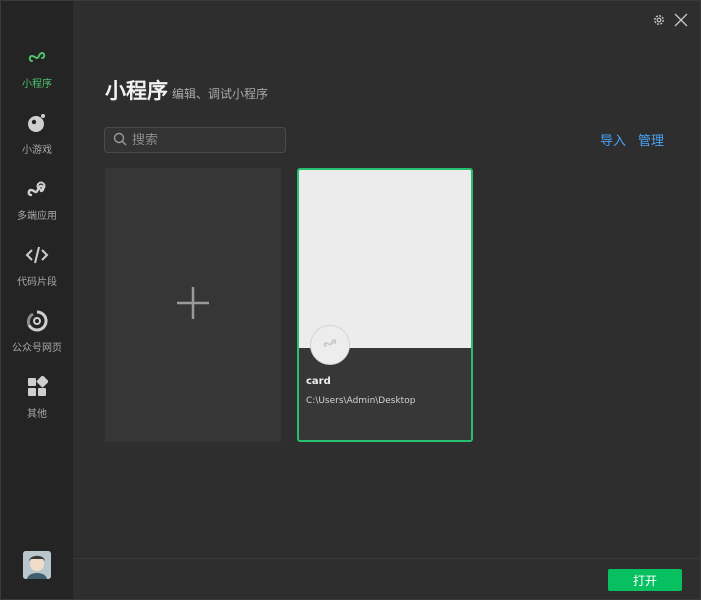  I want to click on page-heading: 小程序 编辑、调试小程序, so click(186, 90).